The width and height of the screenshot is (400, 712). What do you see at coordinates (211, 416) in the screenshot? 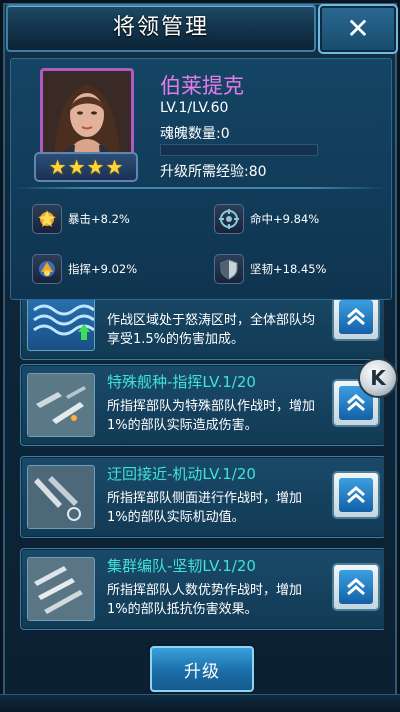
I see `skill-description: 所指挥部队为特殊部队作战时，增加1%的部队实际造成伤害。` at bounding box center [211, 416].